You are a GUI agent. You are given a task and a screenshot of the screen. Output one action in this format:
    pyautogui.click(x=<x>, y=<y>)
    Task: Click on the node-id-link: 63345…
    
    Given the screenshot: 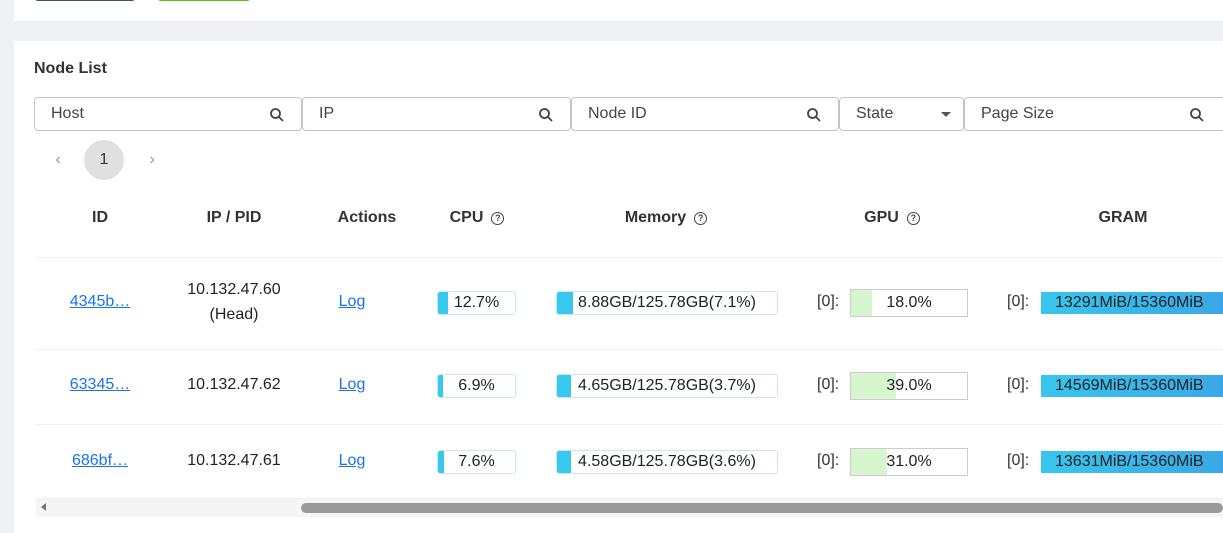 What is the action you would take?
    pyautogui.click(x=100, y=385)
    